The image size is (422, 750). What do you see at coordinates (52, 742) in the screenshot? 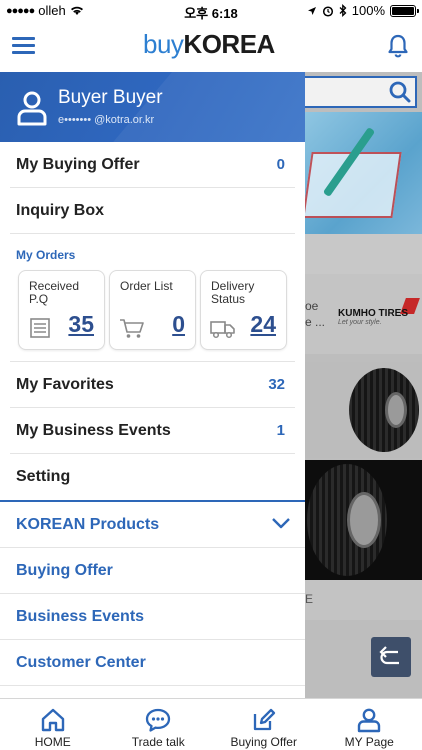
I see `tab-label: HOME` at bounding box center [52, 742].